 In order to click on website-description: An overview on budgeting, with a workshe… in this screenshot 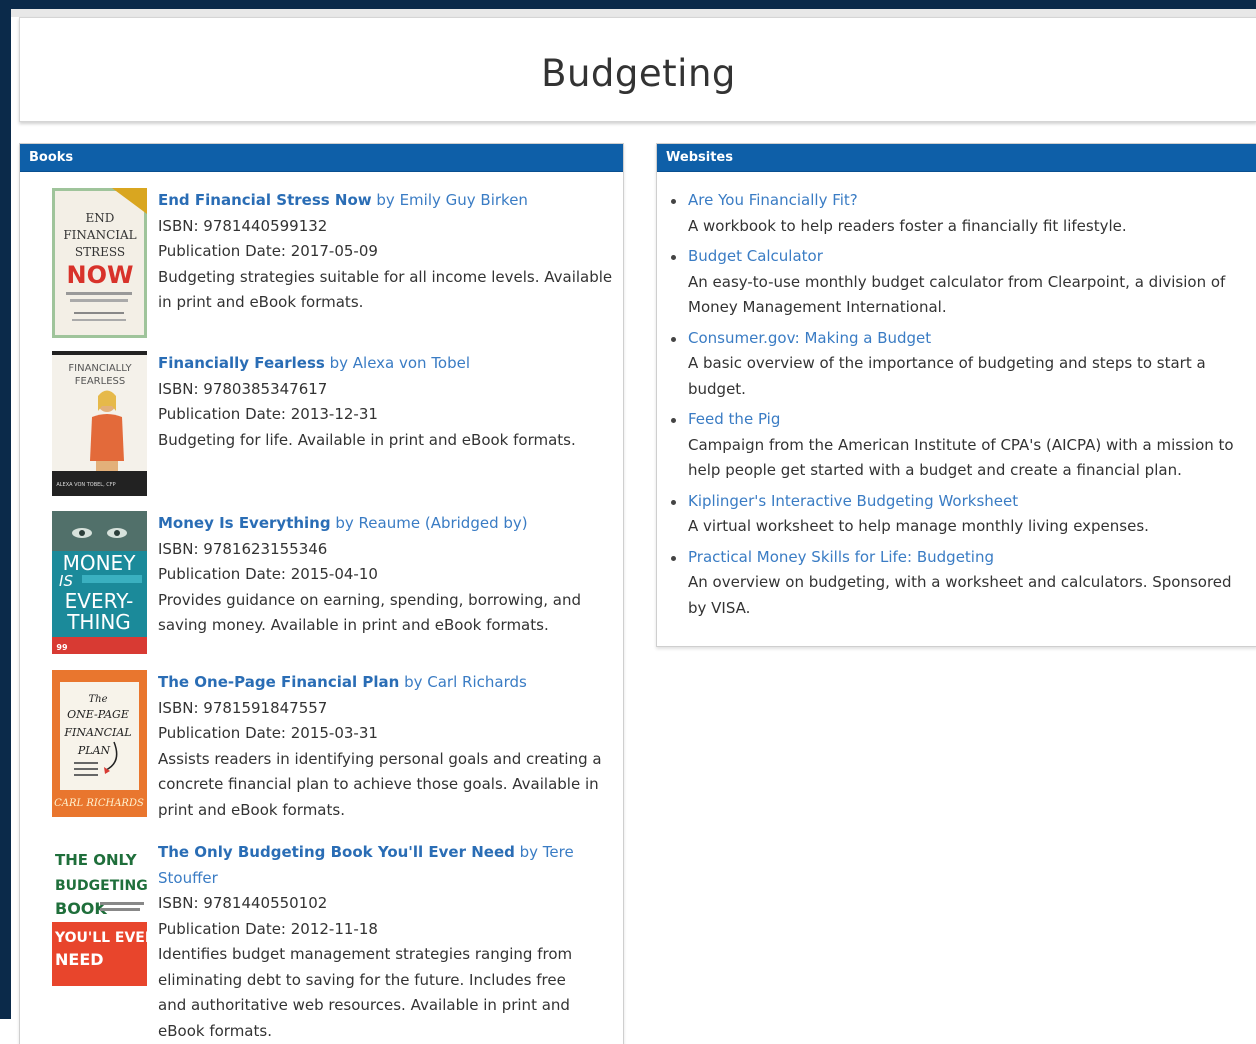, I will do `click(960, 595)`.